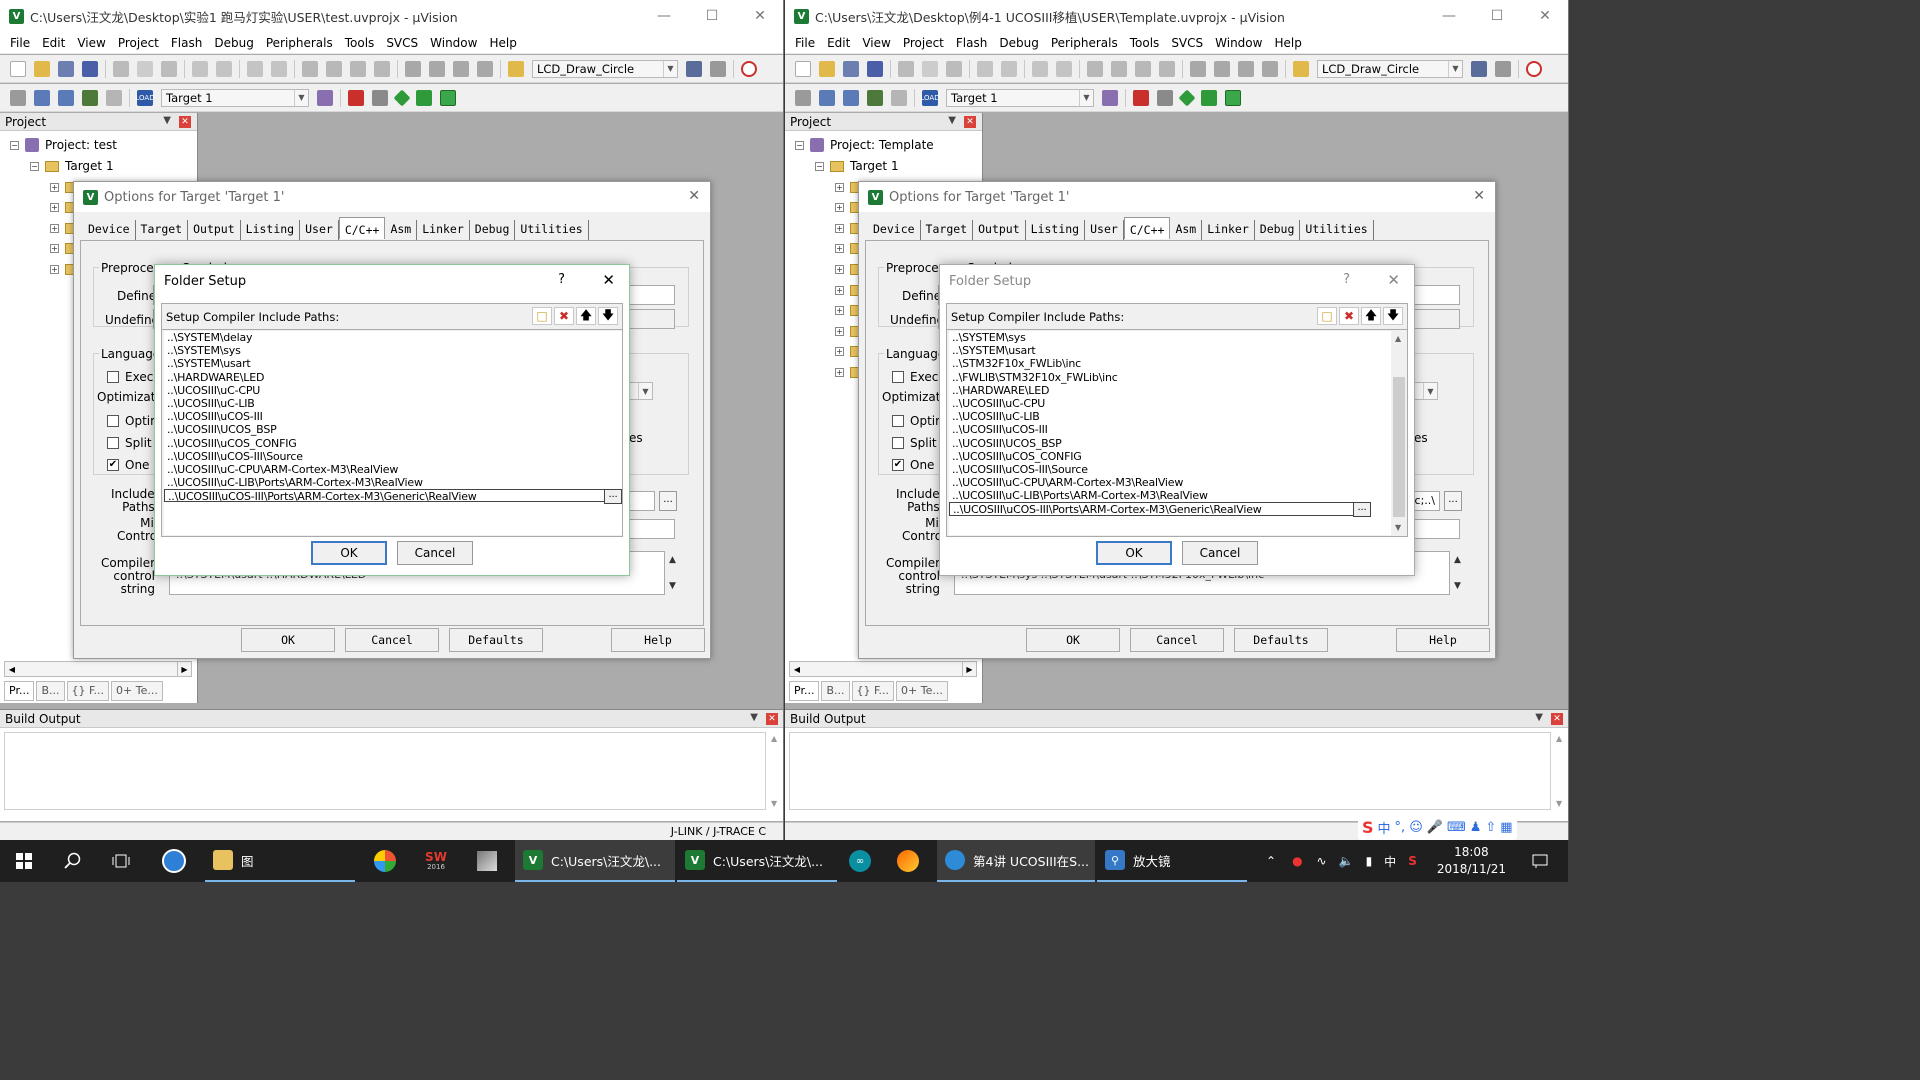  I want to click on ime-indicator: 中, so click(1390, 861).